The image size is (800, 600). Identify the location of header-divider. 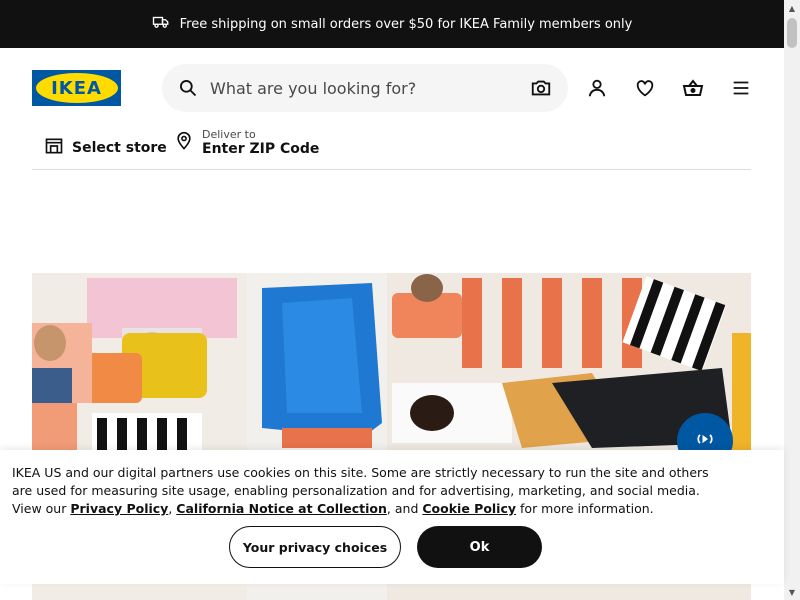
(391, 169).